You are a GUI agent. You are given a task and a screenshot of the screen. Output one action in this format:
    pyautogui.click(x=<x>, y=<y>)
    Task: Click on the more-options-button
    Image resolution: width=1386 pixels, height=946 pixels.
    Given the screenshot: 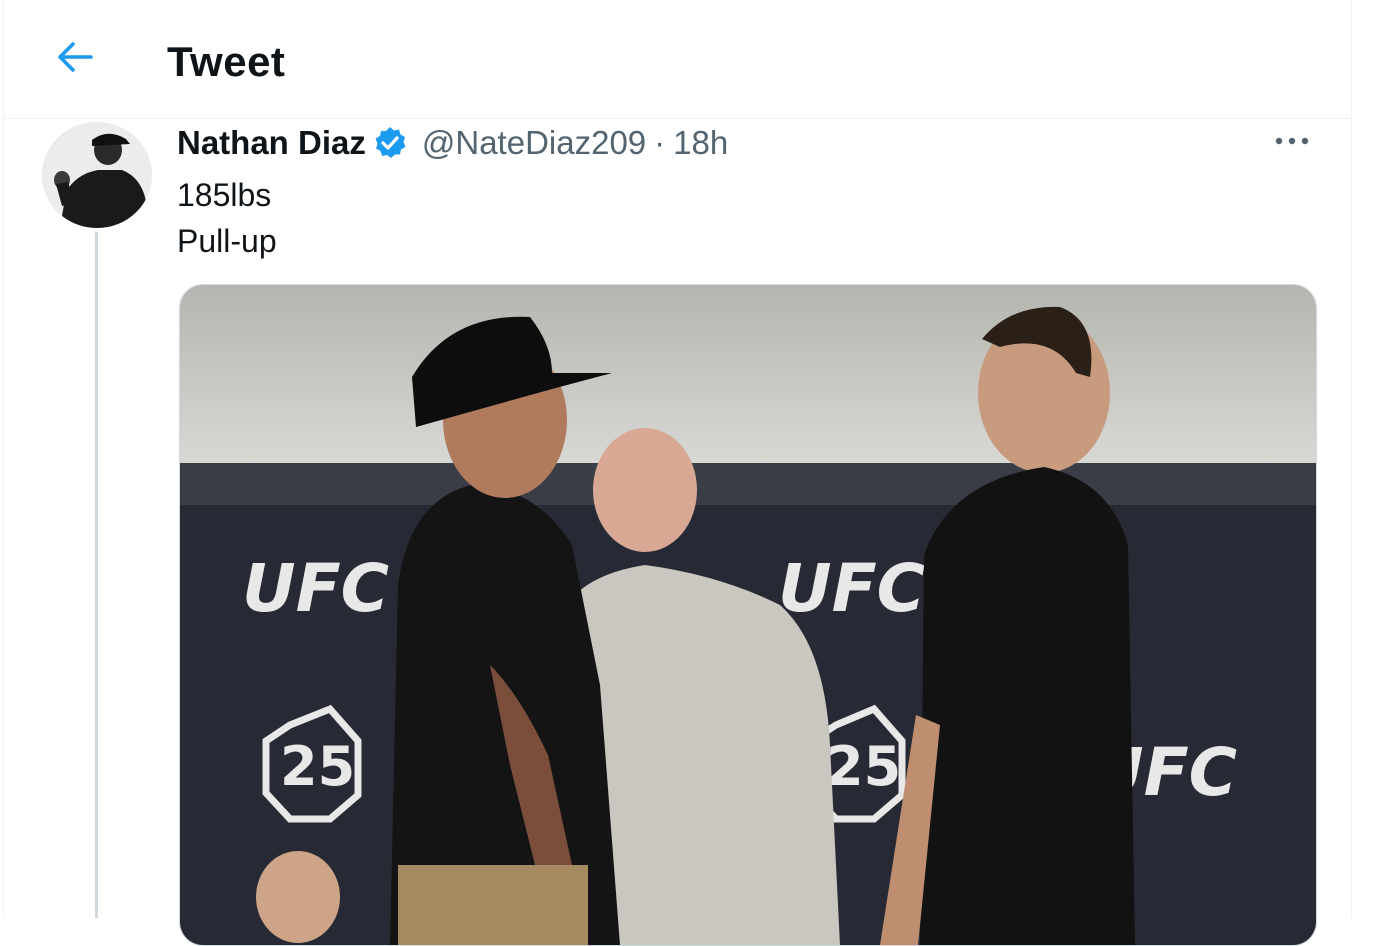 What is the action you would take?
    pyautogui.click(x=1292, y=142)
    